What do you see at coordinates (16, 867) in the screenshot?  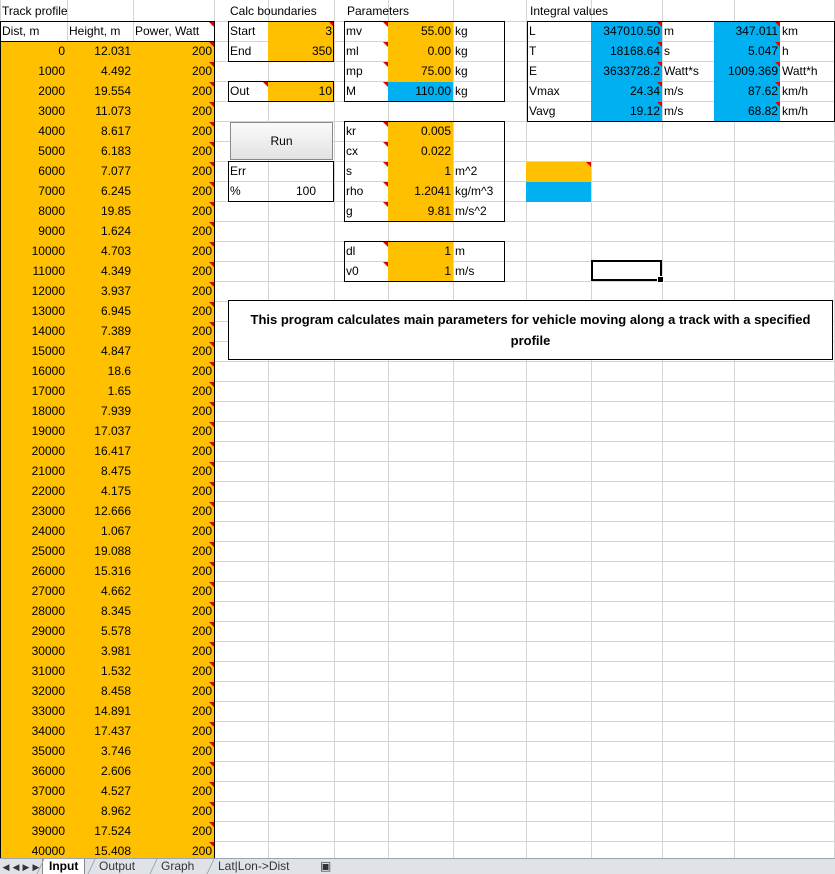 I see `tab-scroll-prev-icon: ◀` at bounding box center [16, 867].